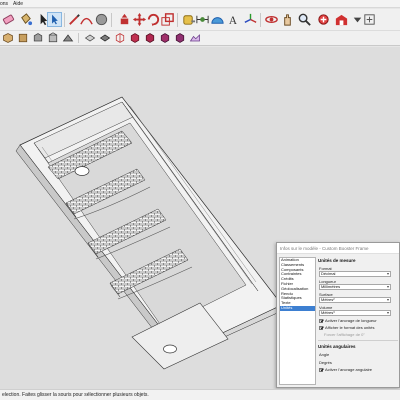 The image size is (400, 400). What do you see at coordinates (369, 19) in the screenshot?
I see `extension-icon` at bounding box center [369, 19].